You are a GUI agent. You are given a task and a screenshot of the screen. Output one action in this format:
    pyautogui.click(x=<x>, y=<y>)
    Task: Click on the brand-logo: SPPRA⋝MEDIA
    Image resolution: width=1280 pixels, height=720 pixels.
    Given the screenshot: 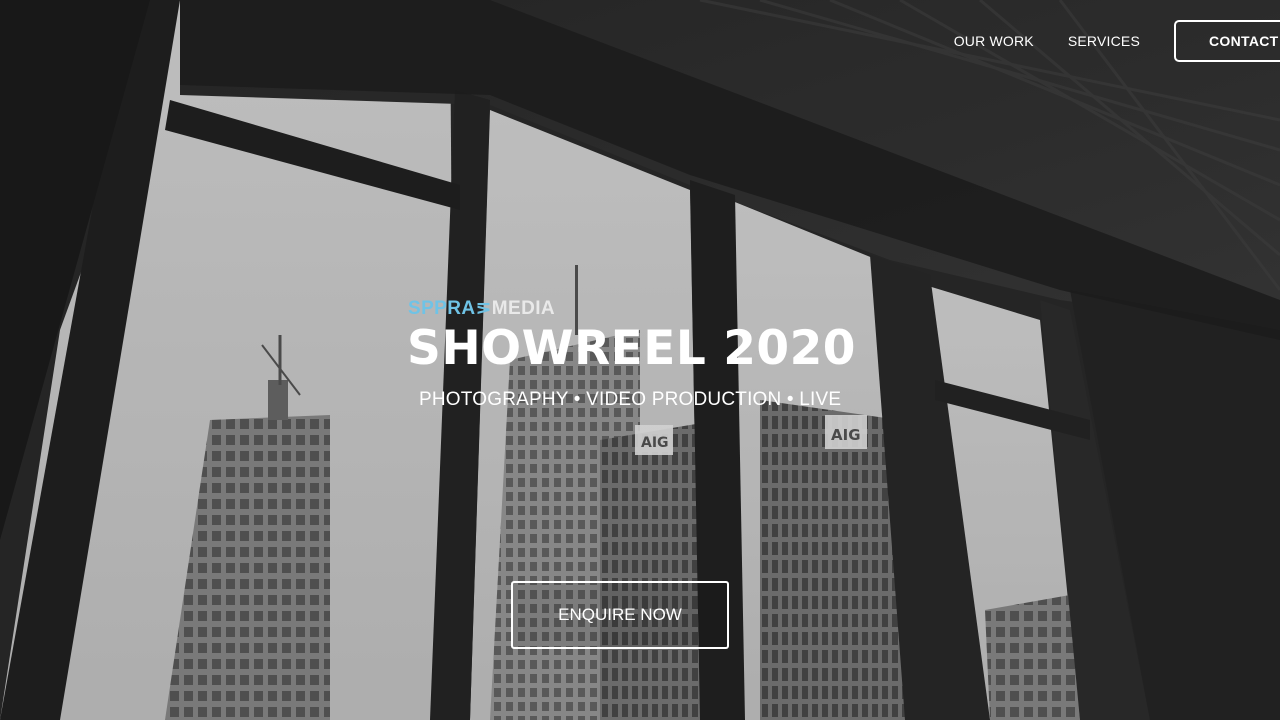 What is the action you would take?
    pyautogui.click(x=481, y=309)
    